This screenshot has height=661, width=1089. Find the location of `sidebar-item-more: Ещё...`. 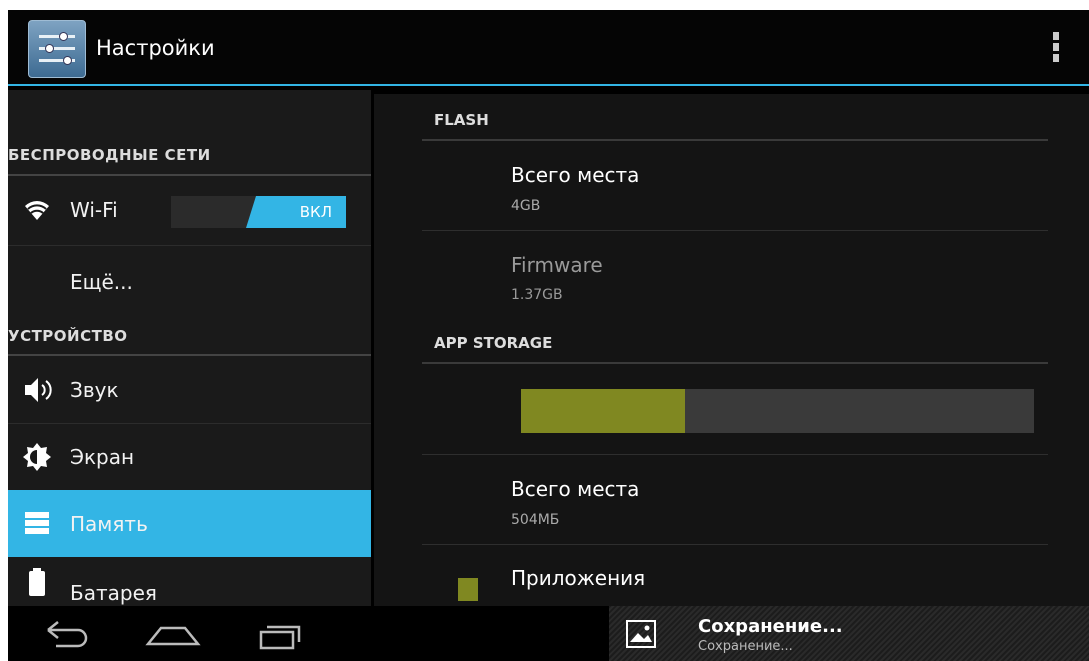

sidebar-item-more: Ещё... is located at coordinates (189, 281).